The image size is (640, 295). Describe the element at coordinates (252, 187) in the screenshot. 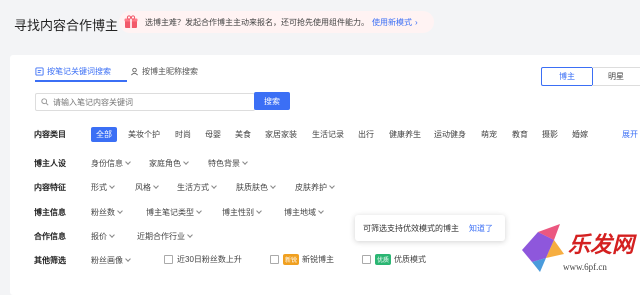

I see `filter-label: 肤质肤色` at that location.